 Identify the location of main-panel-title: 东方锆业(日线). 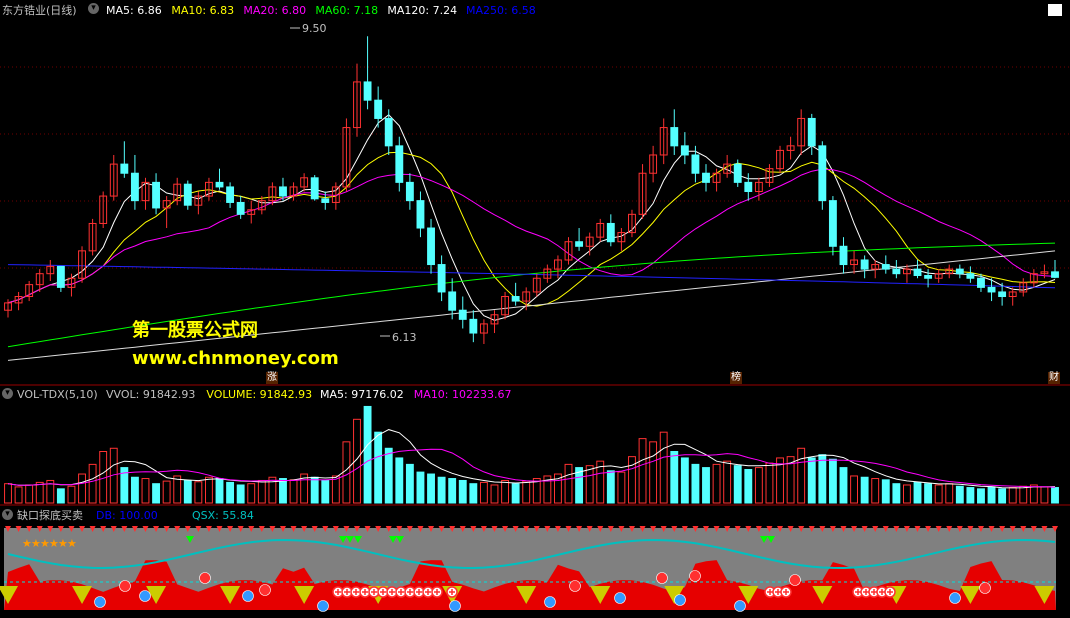
(39, 10).